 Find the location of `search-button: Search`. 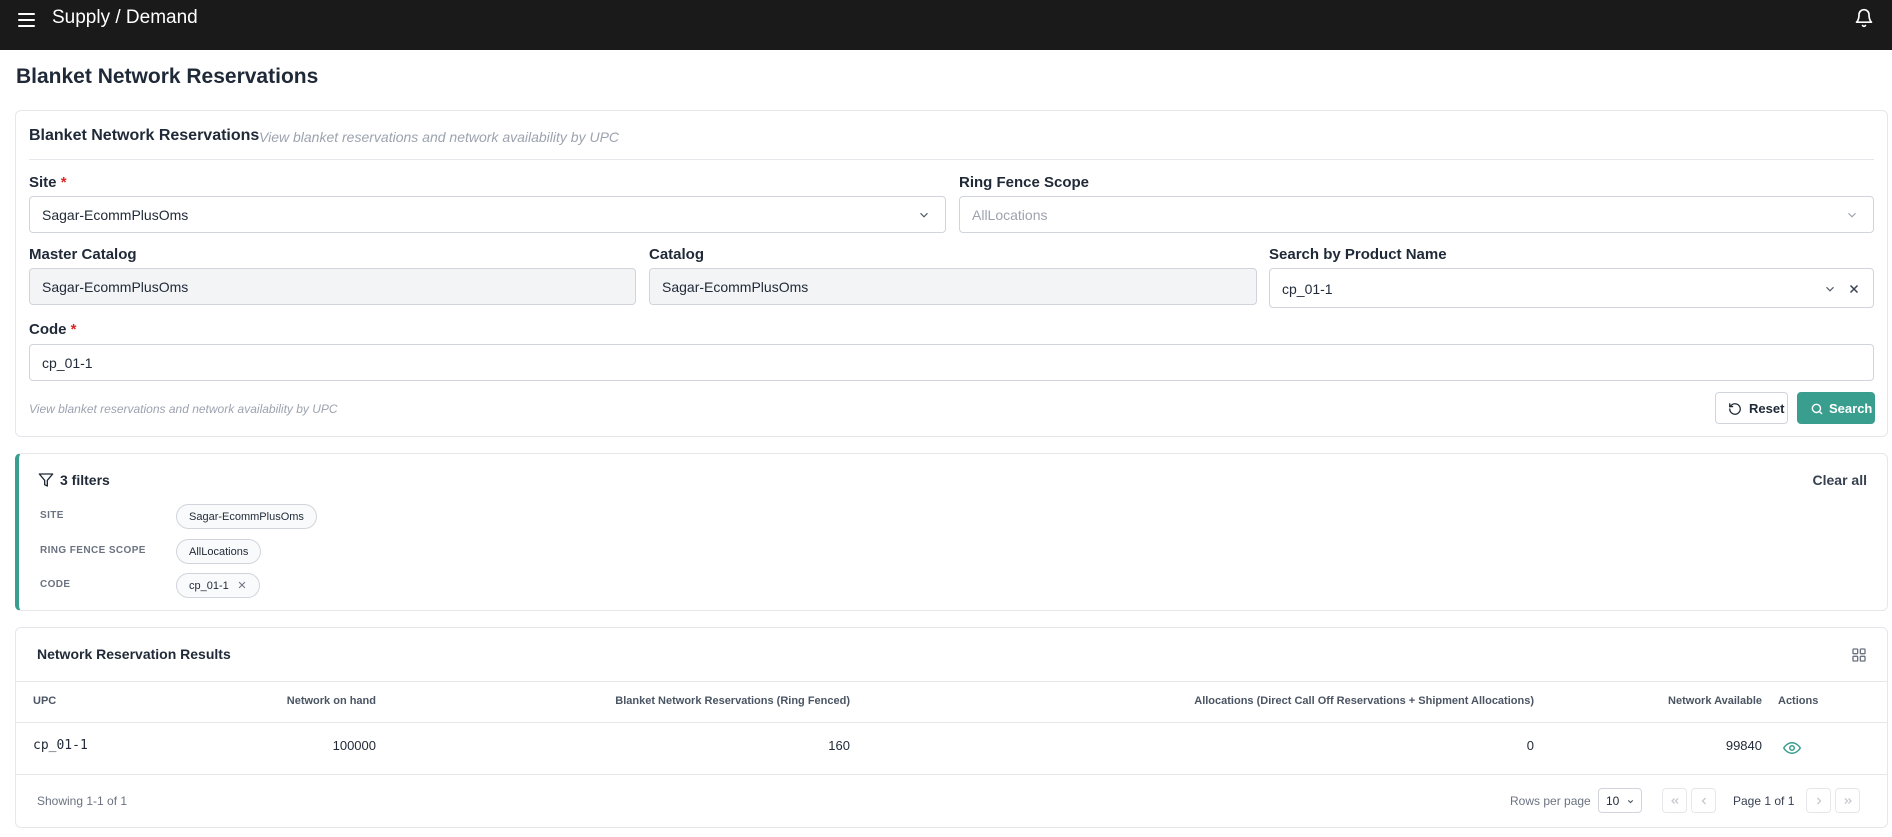

search-button: Search is located at coordinates (1836, 408).